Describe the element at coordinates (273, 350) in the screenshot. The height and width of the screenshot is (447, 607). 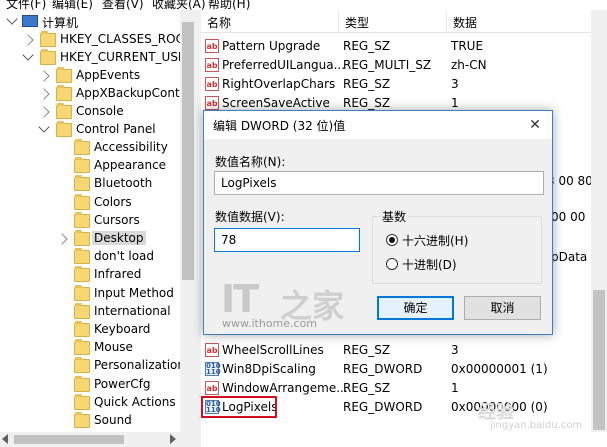
I see `value-name: WheelScrollLines` at that location.